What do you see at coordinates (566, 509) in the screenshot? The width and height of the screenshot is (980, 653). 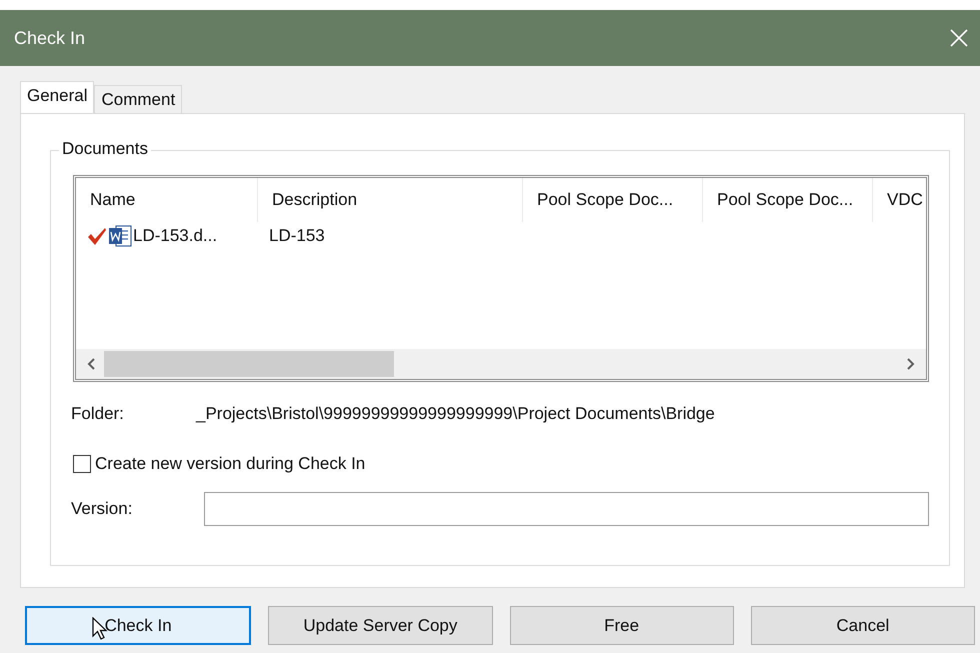 I see `version-field` at bounding box center [566, 509].